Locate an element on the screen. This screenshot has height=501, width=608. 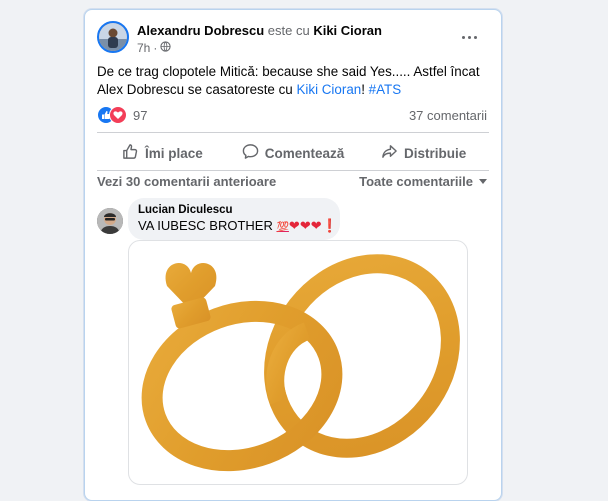
reaction-count: 97 is located at coordinates (140, 115).